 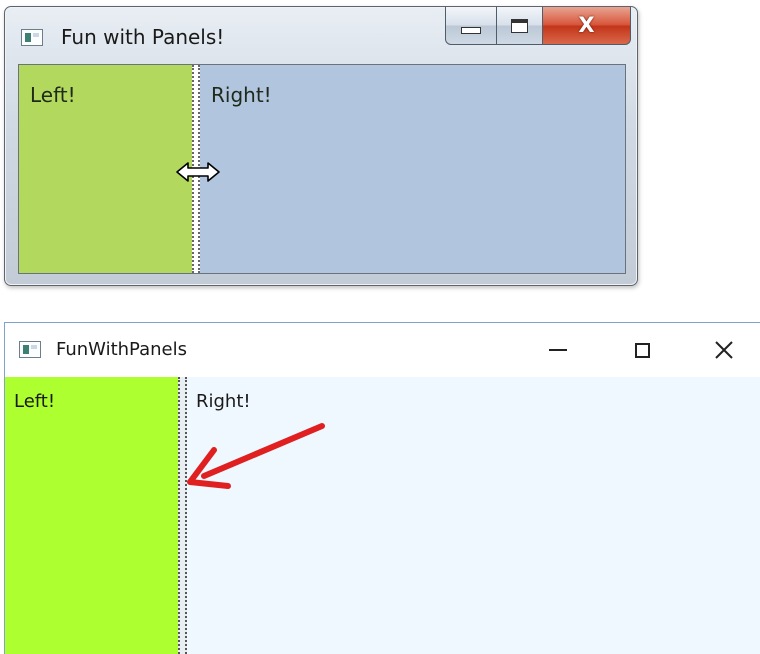 I want to click on win7-minimize-button, so click(x=471, y=26).